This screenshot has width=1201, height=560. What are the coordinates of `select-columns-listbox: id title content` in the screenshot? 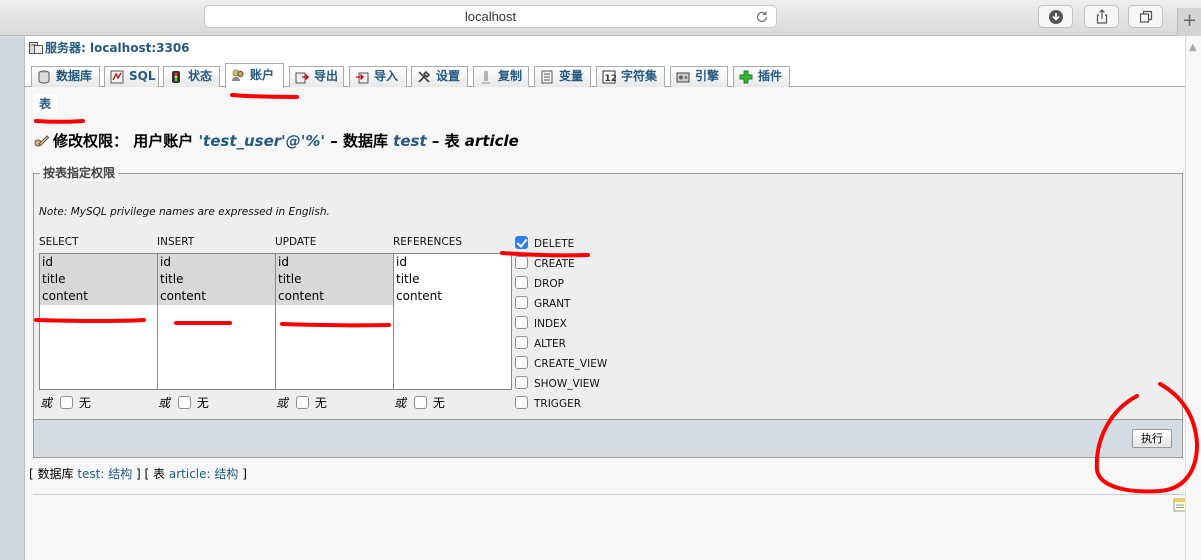 It's located at (98, 321).